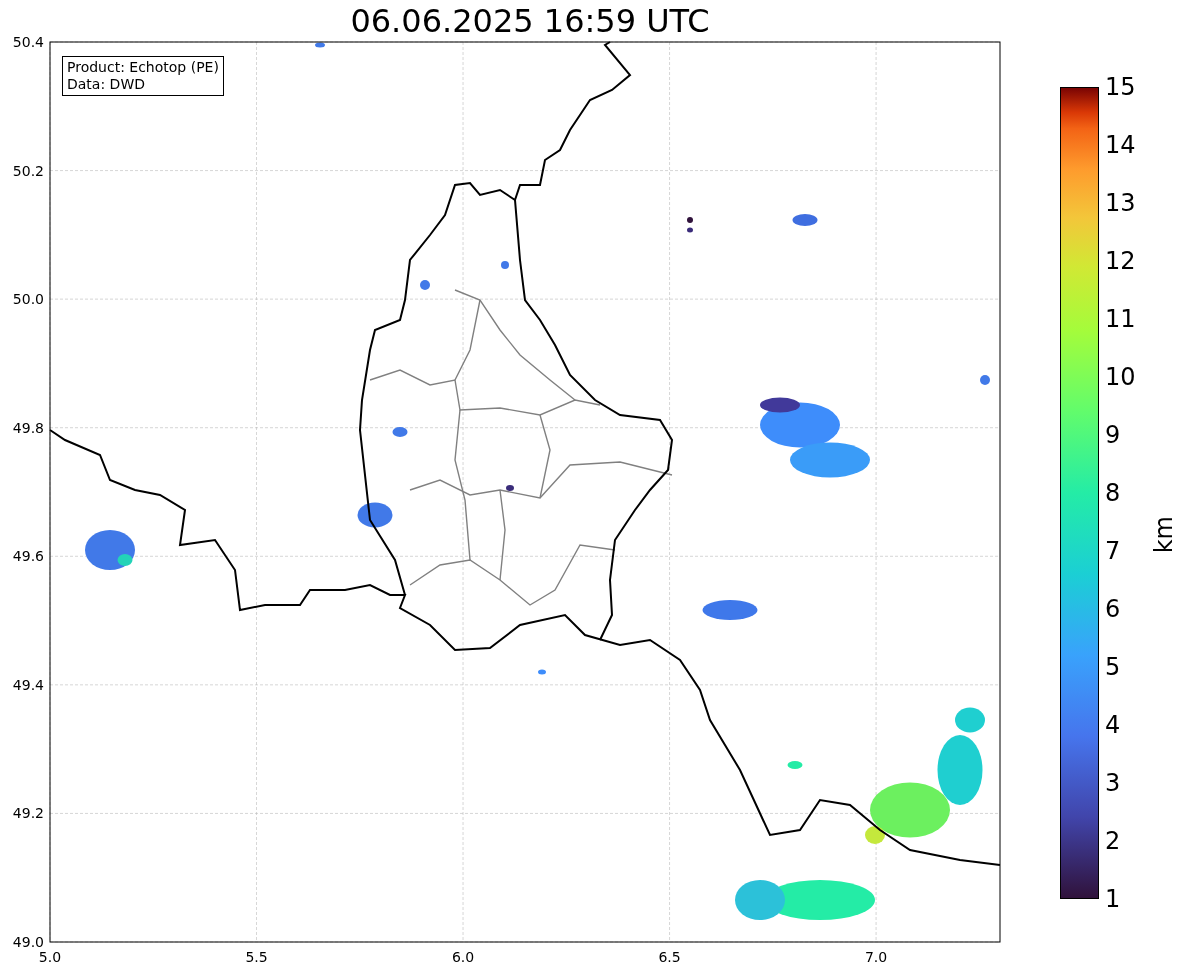 The width and height of the screenshot is (1178, 976). I want to click on x-tick-label: 6.5, so click(669, 957).